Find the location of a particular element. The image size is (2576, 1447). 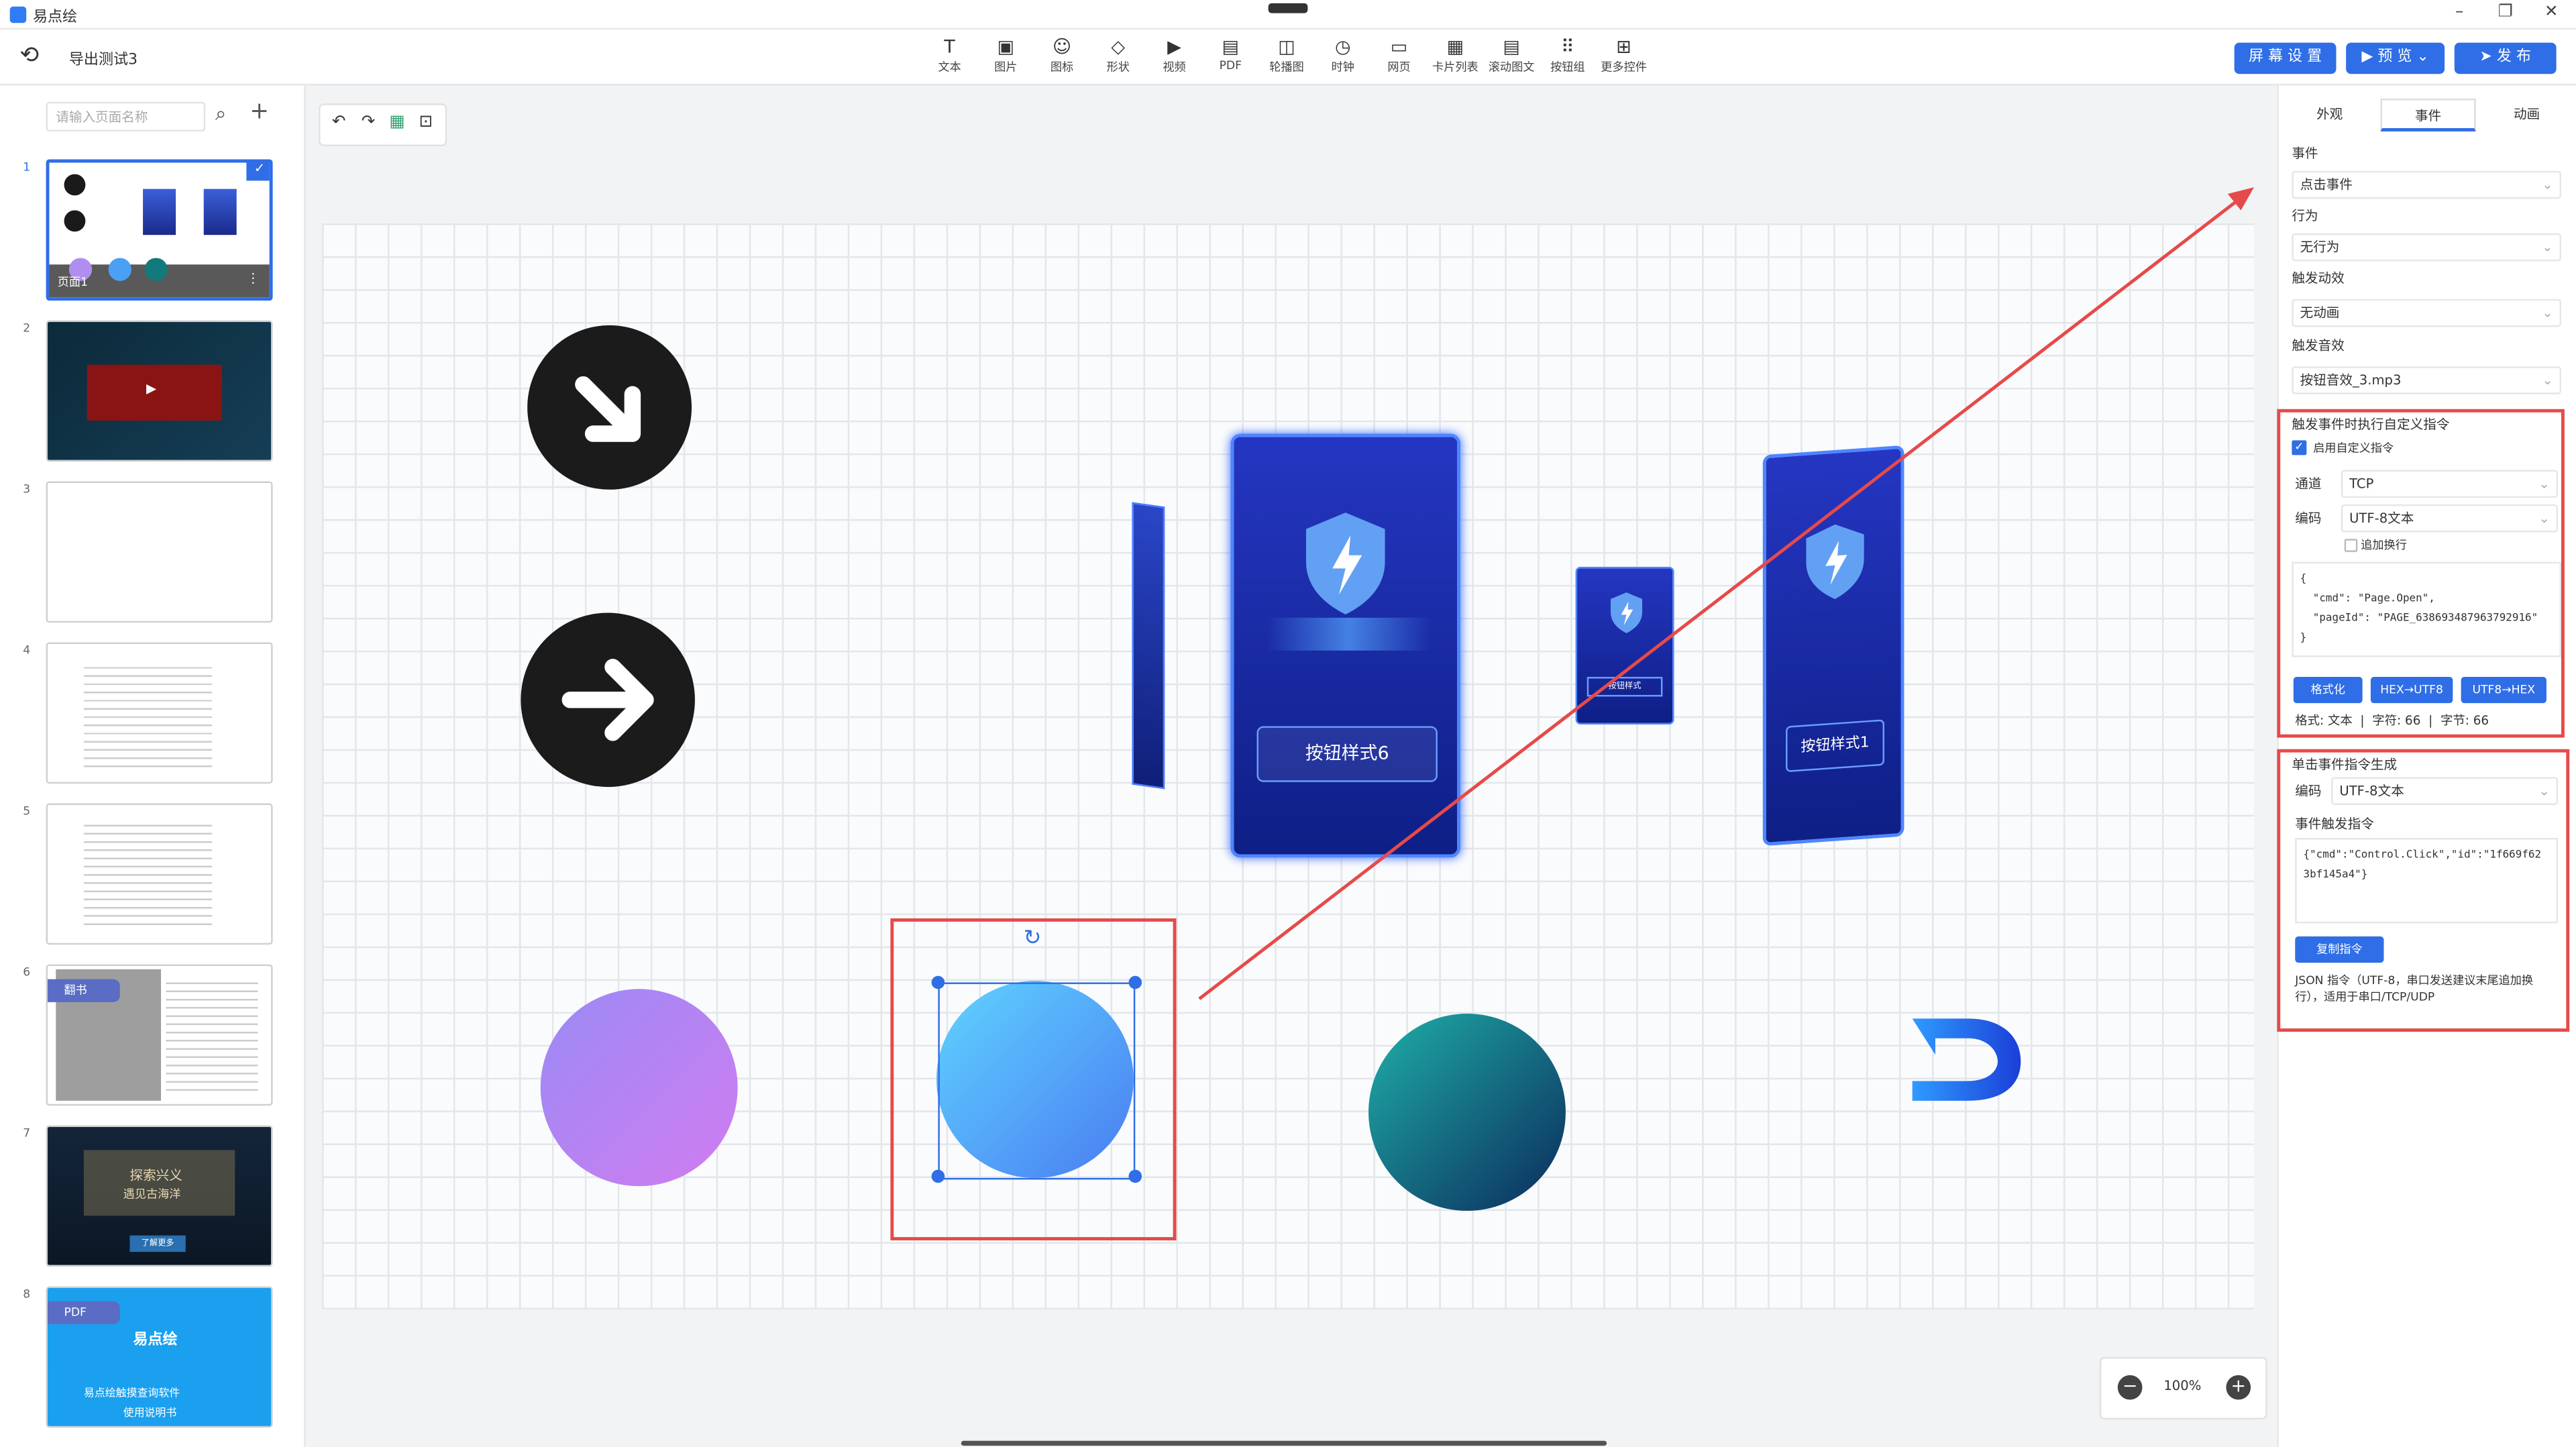

channel-label: 通道 is located at coordinates (2308, 484).